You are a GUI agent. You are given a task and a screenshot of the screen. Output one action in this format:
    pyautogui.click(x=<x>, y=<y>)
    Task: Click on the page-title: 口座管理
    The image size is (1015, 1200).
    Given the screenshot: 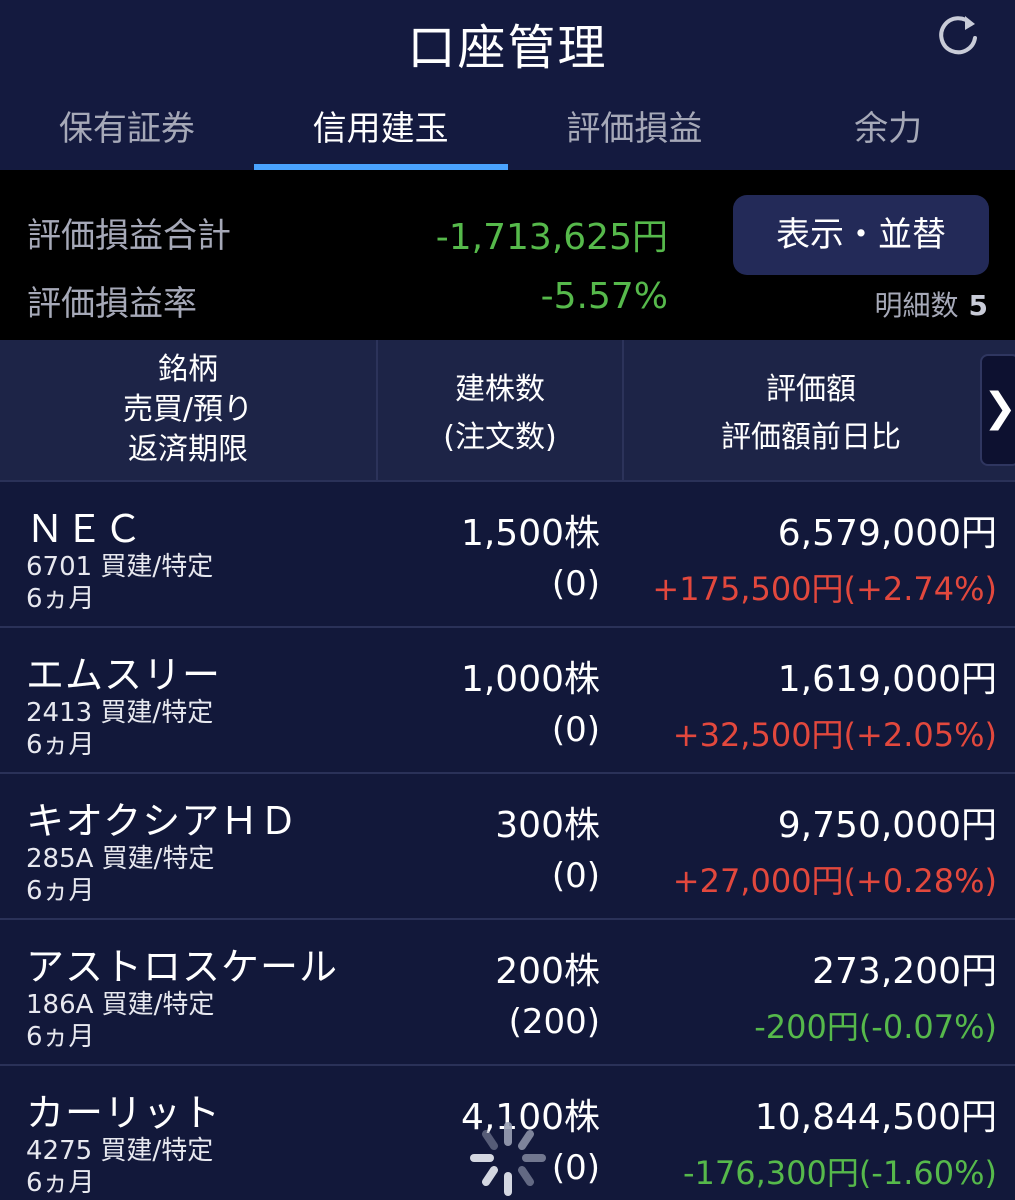 What is the action you would take?
    pyautogui.click(x=507, y=48)
    